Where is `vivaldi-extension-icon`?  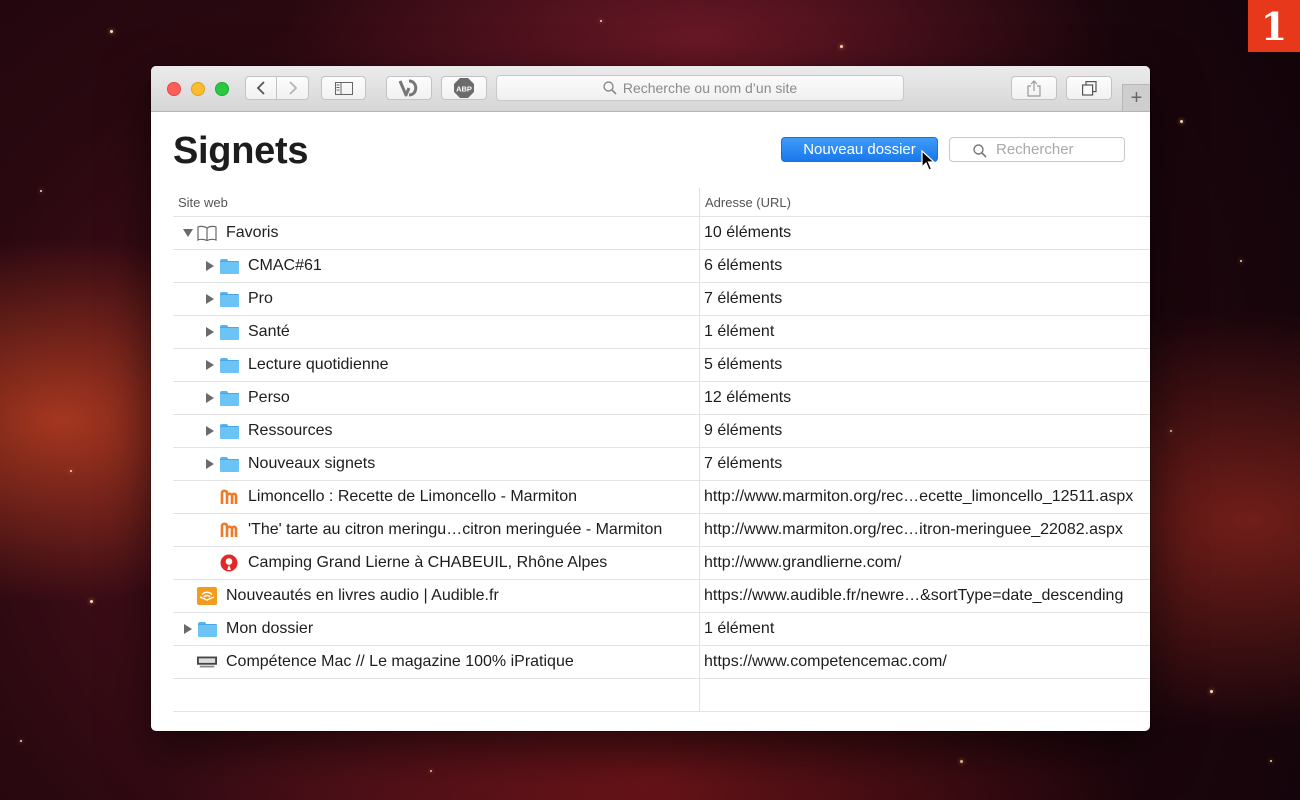
vivaldi-extension-icon is located at coordinates (408, 88).